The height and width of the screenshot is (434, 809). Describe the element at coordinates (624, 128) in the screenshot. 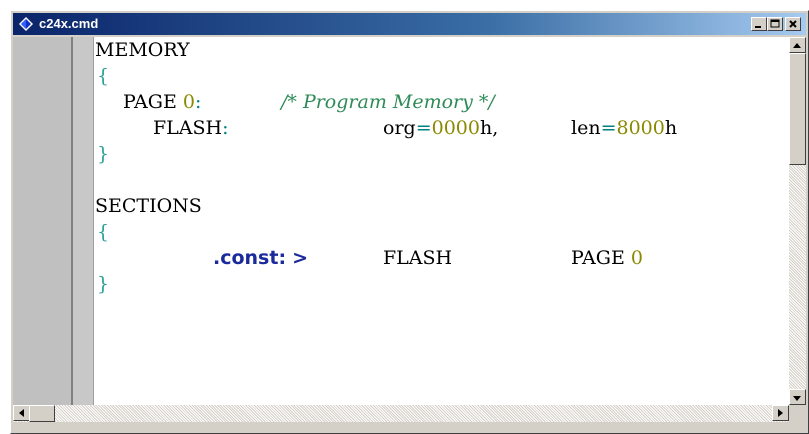

I see `code-len: len=8000h` at that location.